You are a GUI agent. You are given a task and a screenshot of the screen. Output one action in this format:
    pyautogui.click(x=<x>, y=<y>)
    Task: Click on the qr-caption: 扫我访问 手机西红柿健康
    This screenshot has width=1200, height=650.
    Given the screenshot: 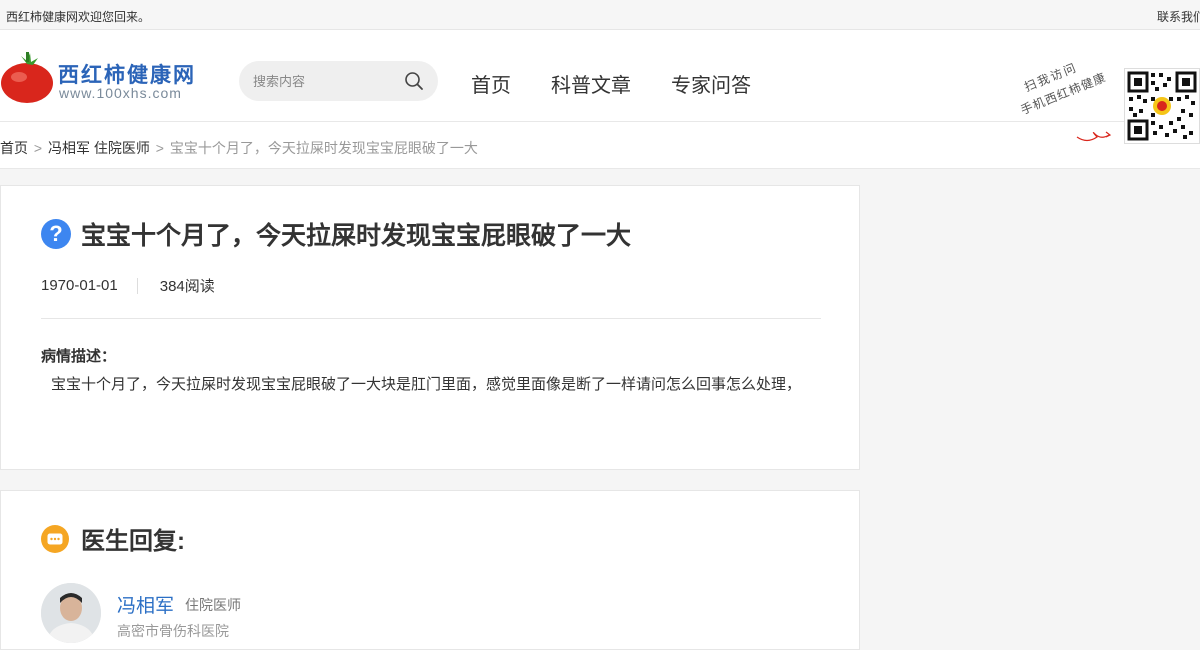 What is the action you would take?
    pyautogui.click(x=1068, y=81)
    